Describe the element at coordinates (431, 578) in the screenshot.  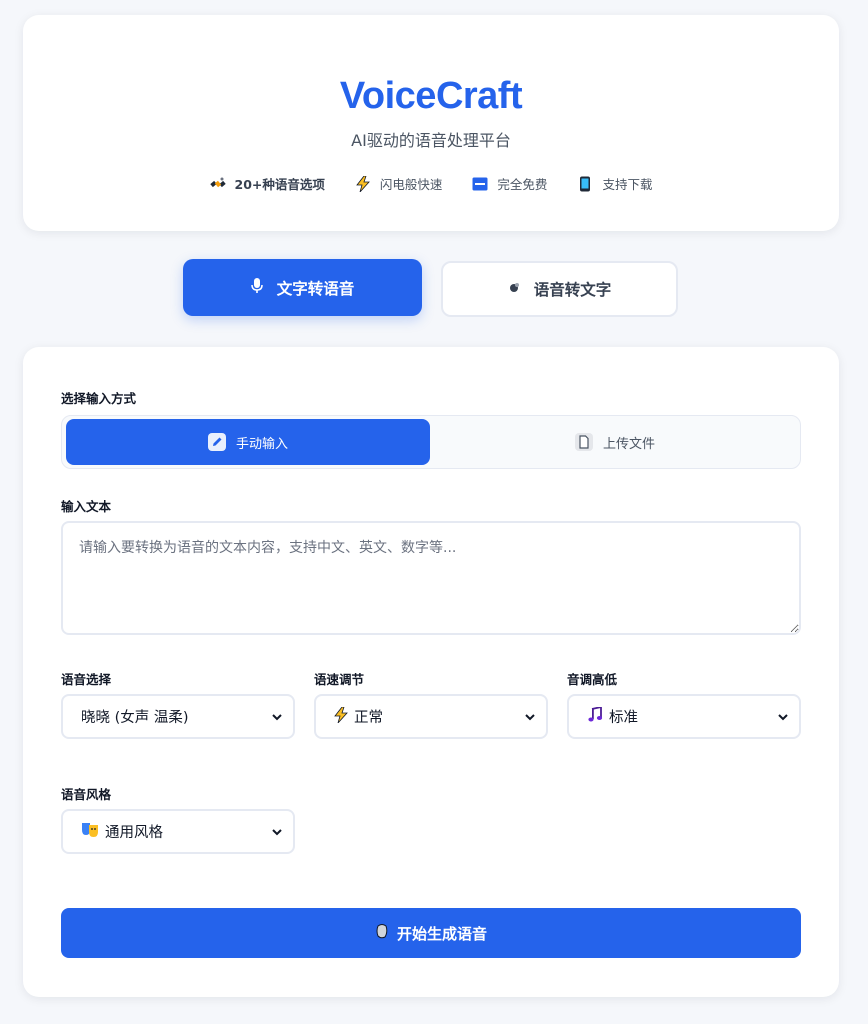
I see `text-input` at that location.